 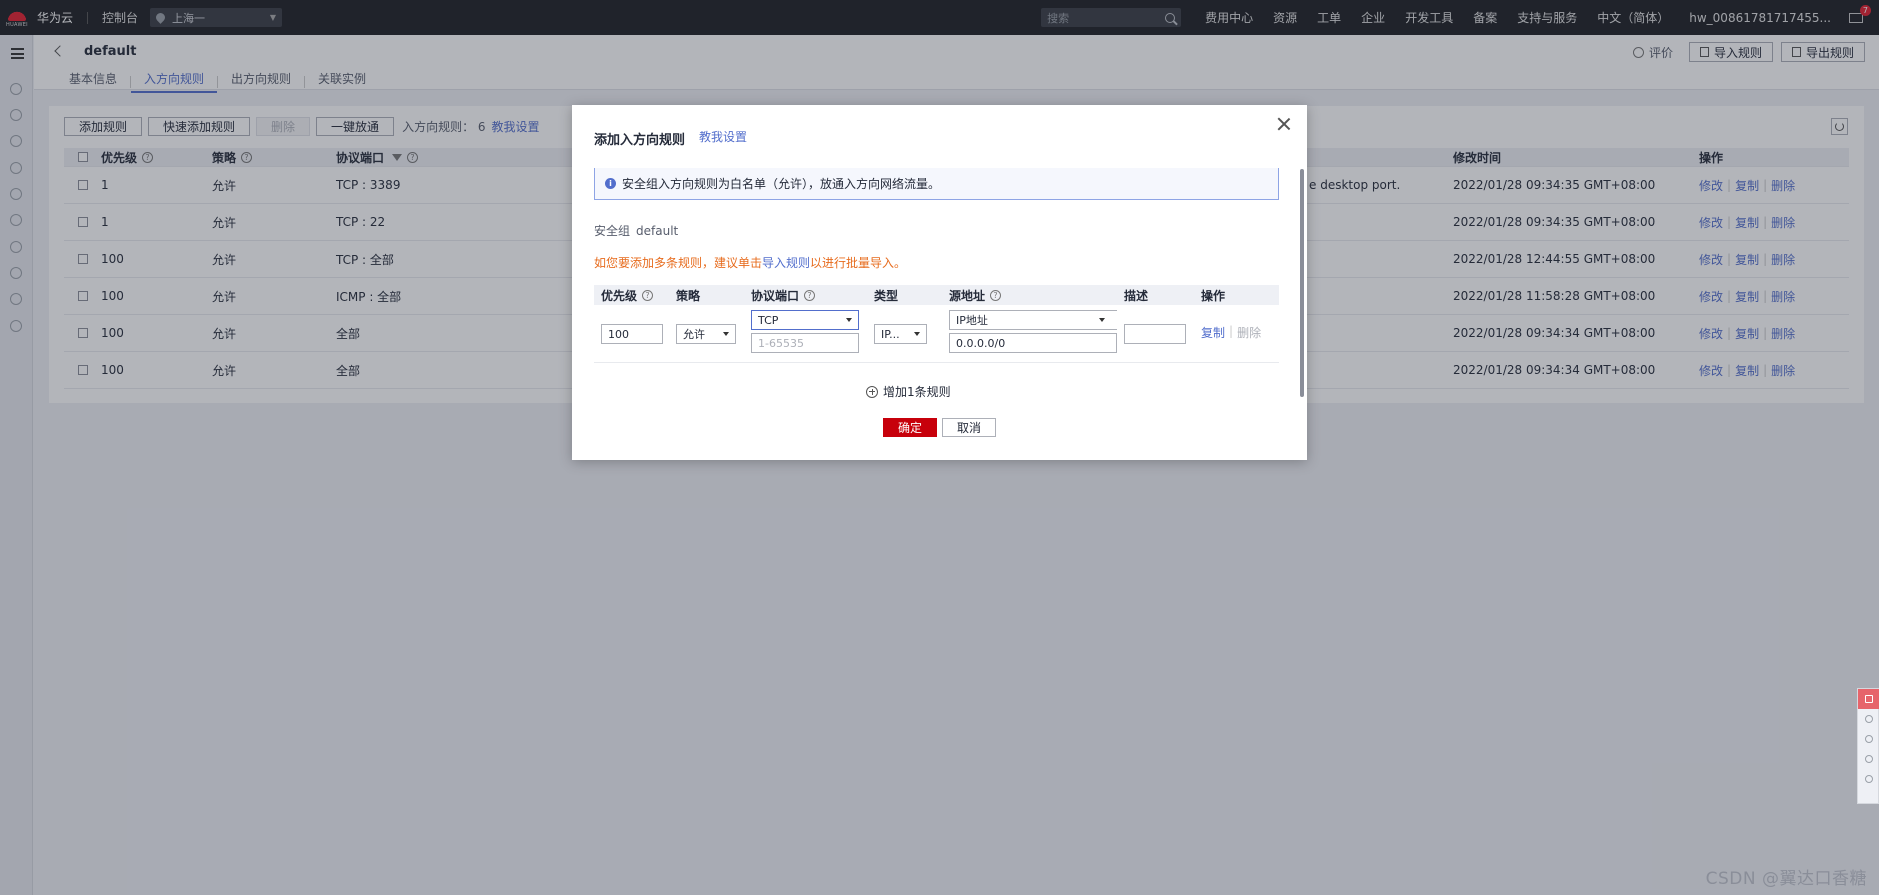 What do you see at coordinates (706, 334) in the screenshot?
I see `policy-select: 允许` at bounding box center [706, 334].